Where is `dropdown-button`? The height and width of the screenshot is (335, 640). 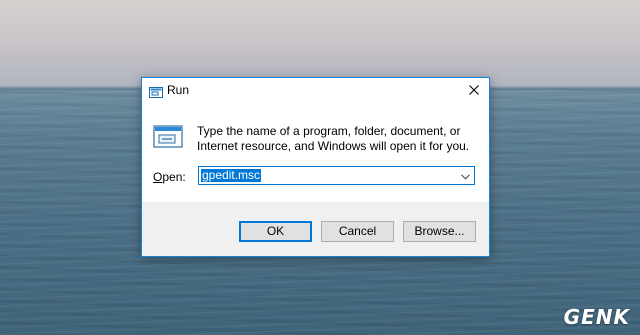
dropdown-button is located at coordinates (465, 175).